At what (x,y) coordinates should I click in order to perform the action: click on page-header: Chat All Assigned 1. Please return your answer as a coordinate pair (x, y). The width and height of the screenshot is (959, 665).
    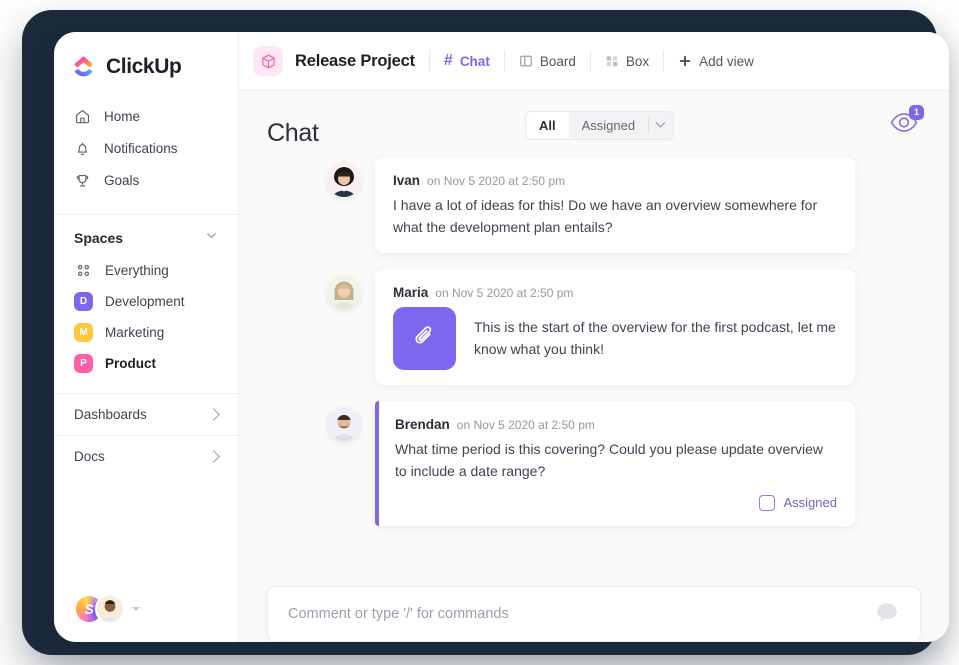
    Looking at the image, I should click on (594, 122).